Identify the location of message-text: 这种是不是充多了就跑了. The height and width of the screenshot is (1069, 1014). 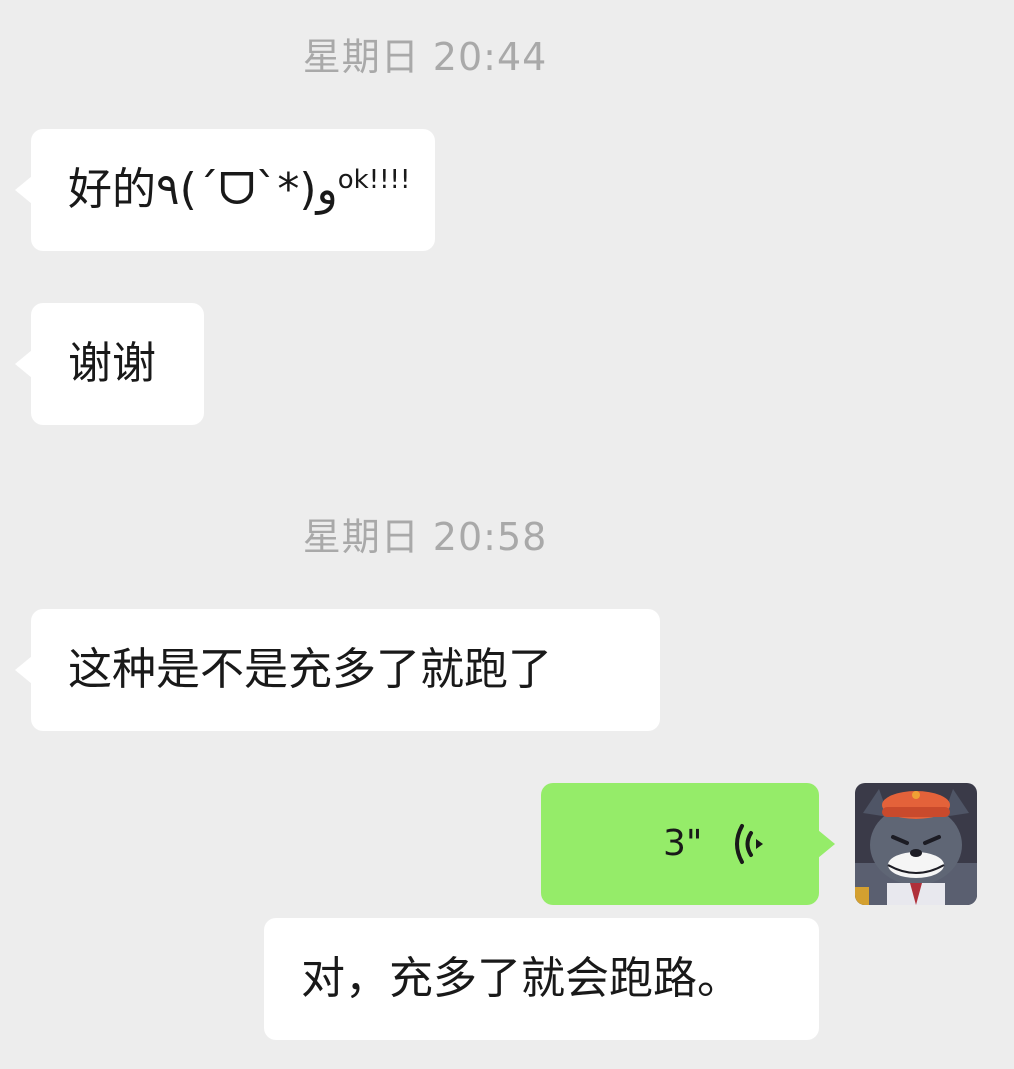
(310, 669).